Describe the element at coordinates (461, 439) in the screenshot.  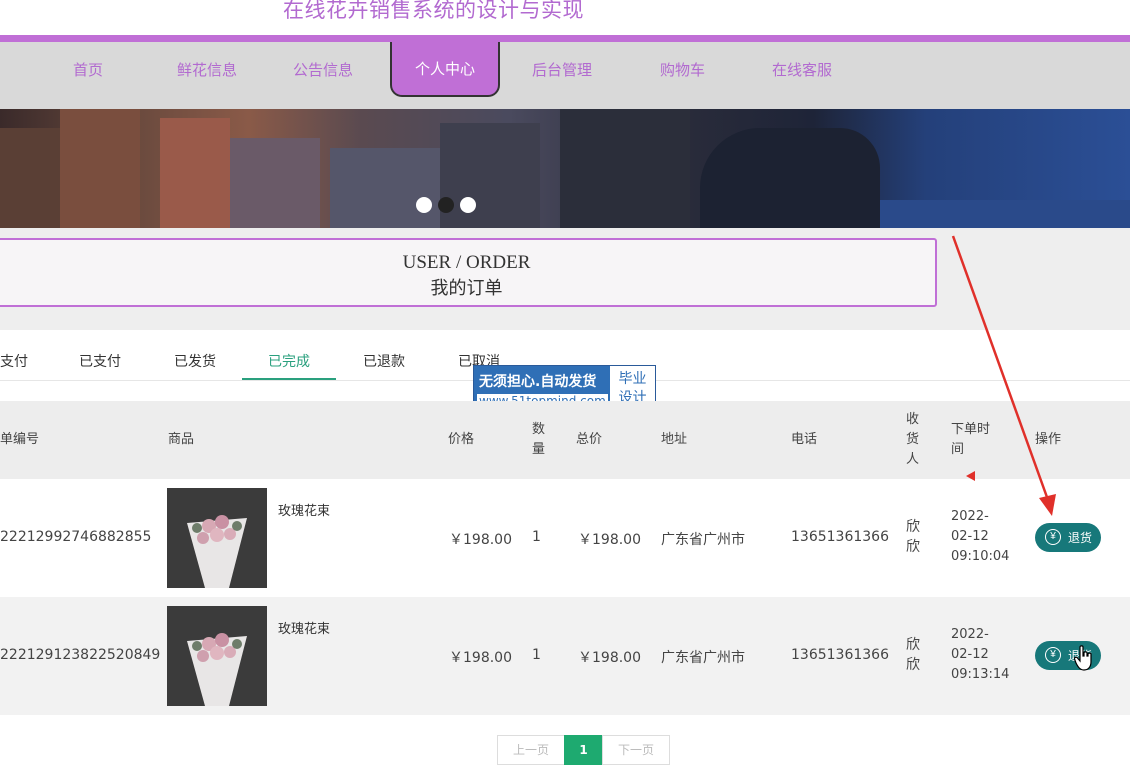
I see `header-price: 价格` at that location.